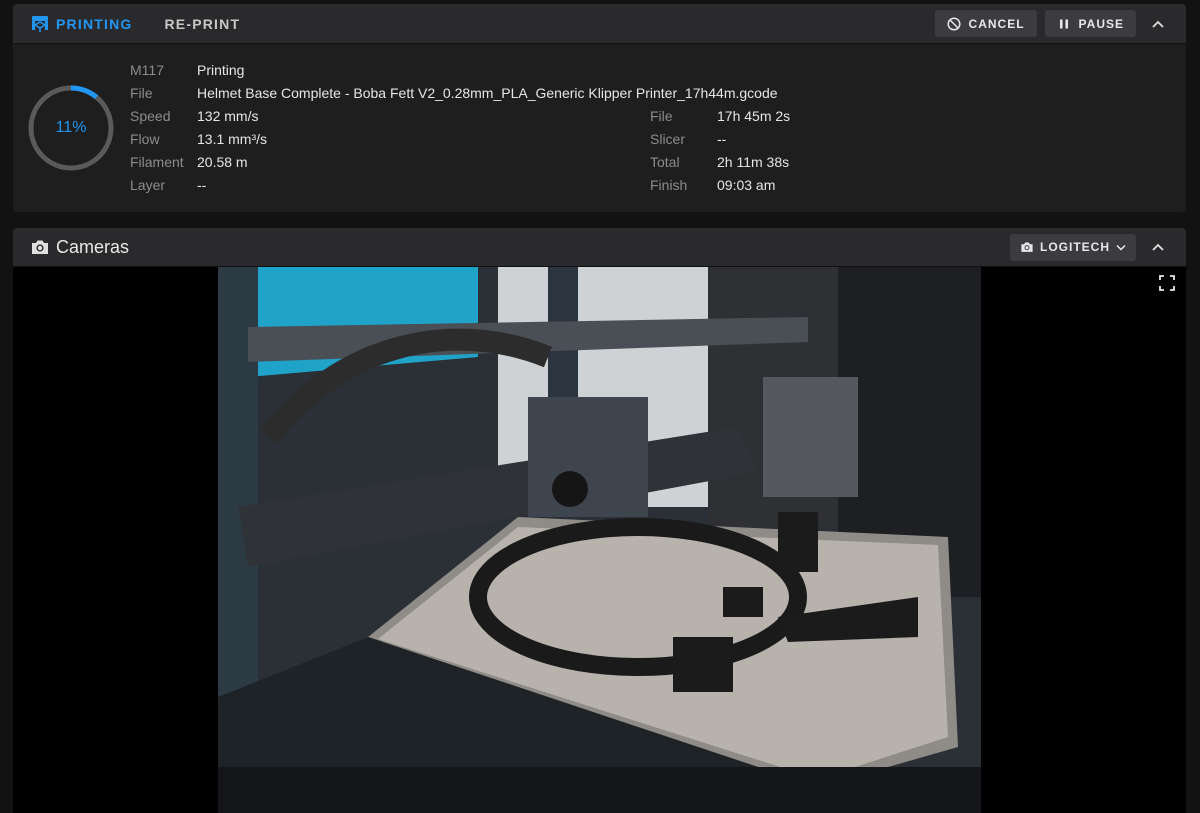 The width and height of the screenshot is (1200, 813). I want to click on info-label: Slicer, so click(668, 139).